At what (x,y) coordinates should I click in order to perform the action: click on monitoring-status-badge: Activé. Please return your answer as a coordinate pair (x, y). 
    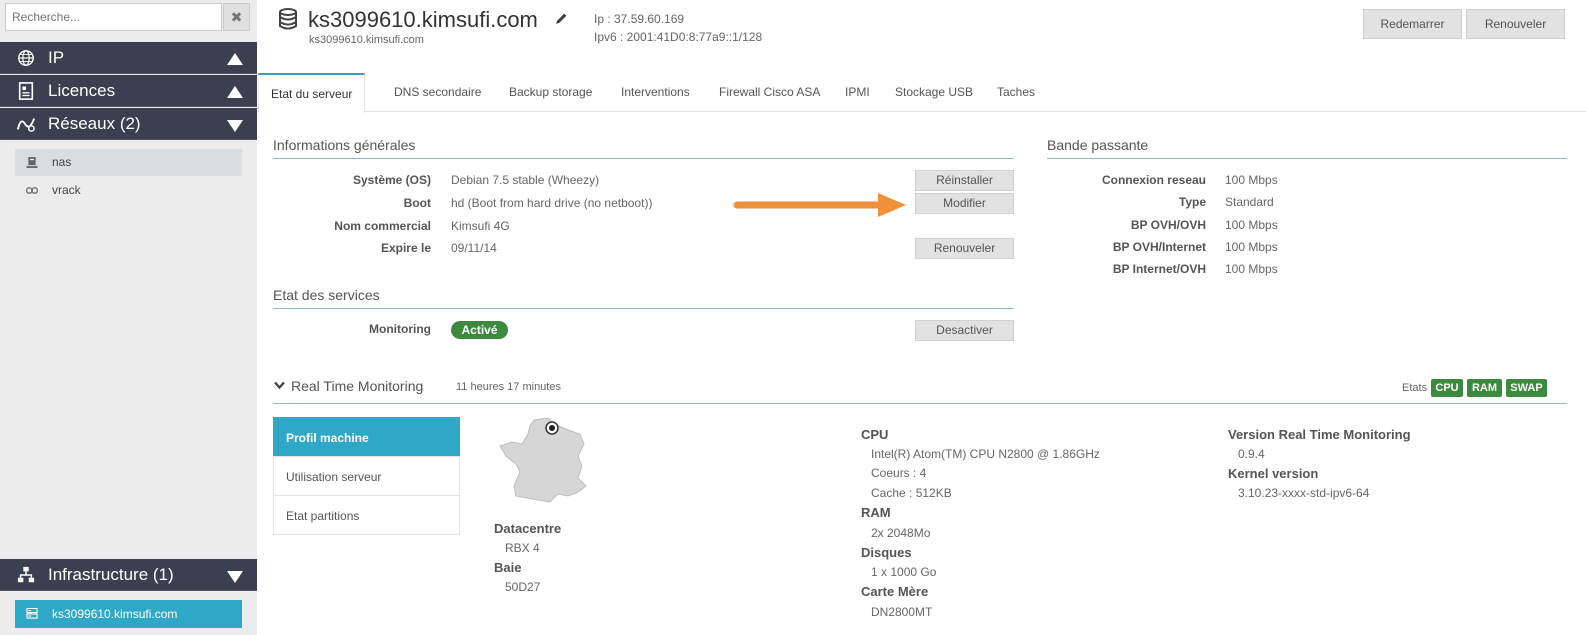
    Looking at the image, I should click on (479, 330).